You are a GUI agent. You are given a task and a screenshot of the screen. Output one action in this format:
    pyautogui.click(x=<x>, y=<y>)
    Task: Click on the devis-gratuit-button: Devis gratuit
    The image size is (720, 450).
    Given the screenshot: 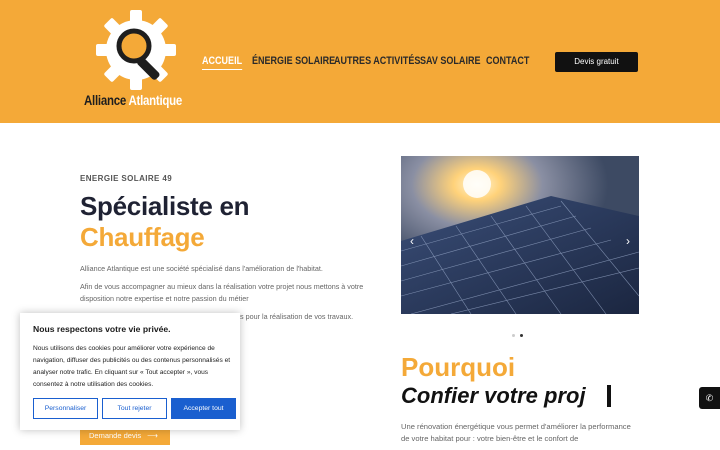 What is the action you would take?
    pyautogui.click(x=596, y=62)
    